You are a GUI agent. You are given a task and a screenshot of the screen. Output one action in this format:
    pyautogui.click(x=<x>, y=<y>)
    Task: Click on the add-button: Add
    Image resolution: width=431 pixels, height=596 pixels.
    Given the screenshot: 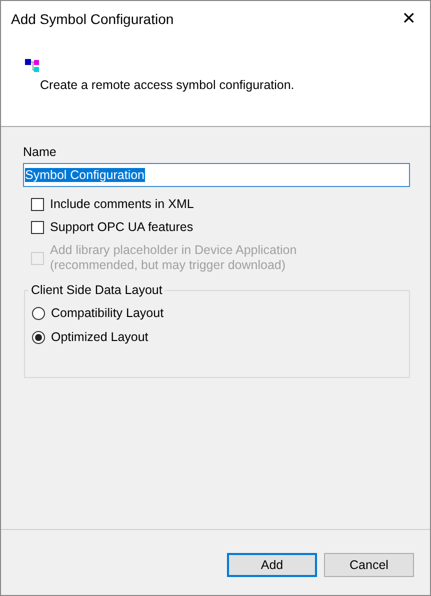 What is the action you would take?
    pyautogui.click(x=272, y=564)
    